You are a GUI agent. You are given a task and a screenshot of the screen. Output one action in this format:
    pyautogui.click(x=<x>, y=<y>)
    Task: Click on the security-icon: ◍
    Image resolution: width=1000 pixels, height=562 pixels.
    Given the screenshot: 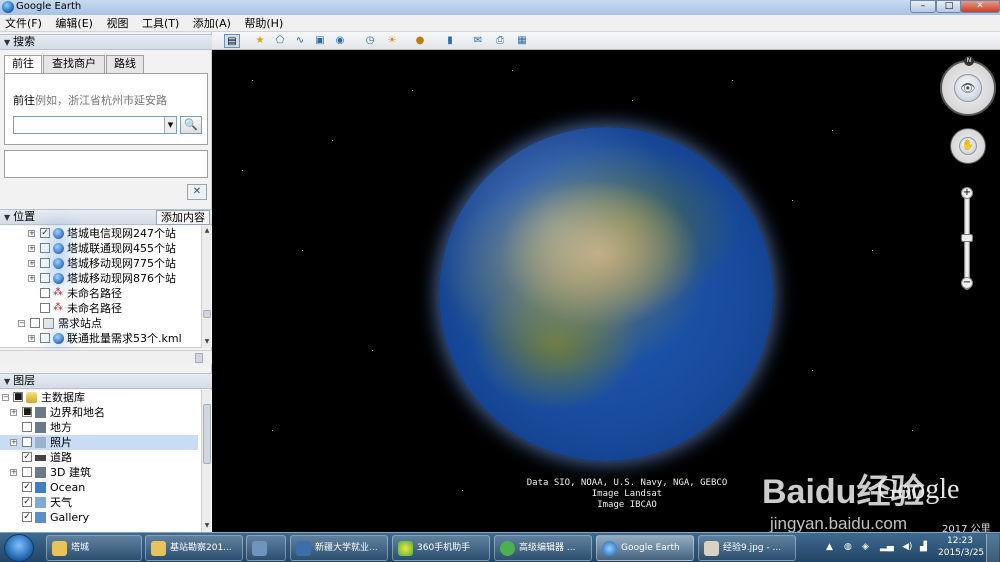 What is the action you would take?
    pyautogui.click(x=848, y=547)
    